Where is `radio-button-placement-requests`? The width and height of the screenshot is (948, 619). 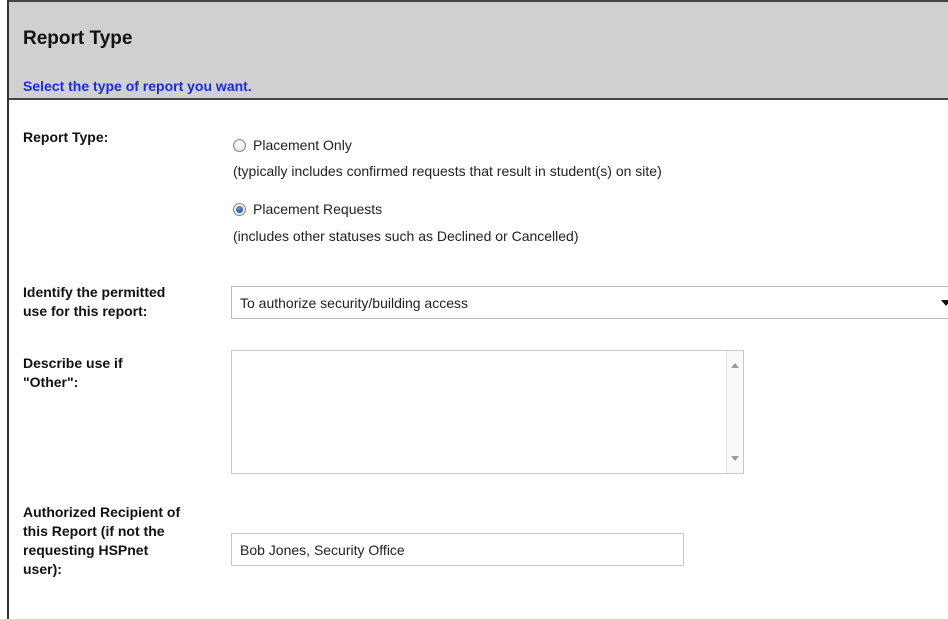 radio-button-placement-requests is located at coordinates (239, 209).